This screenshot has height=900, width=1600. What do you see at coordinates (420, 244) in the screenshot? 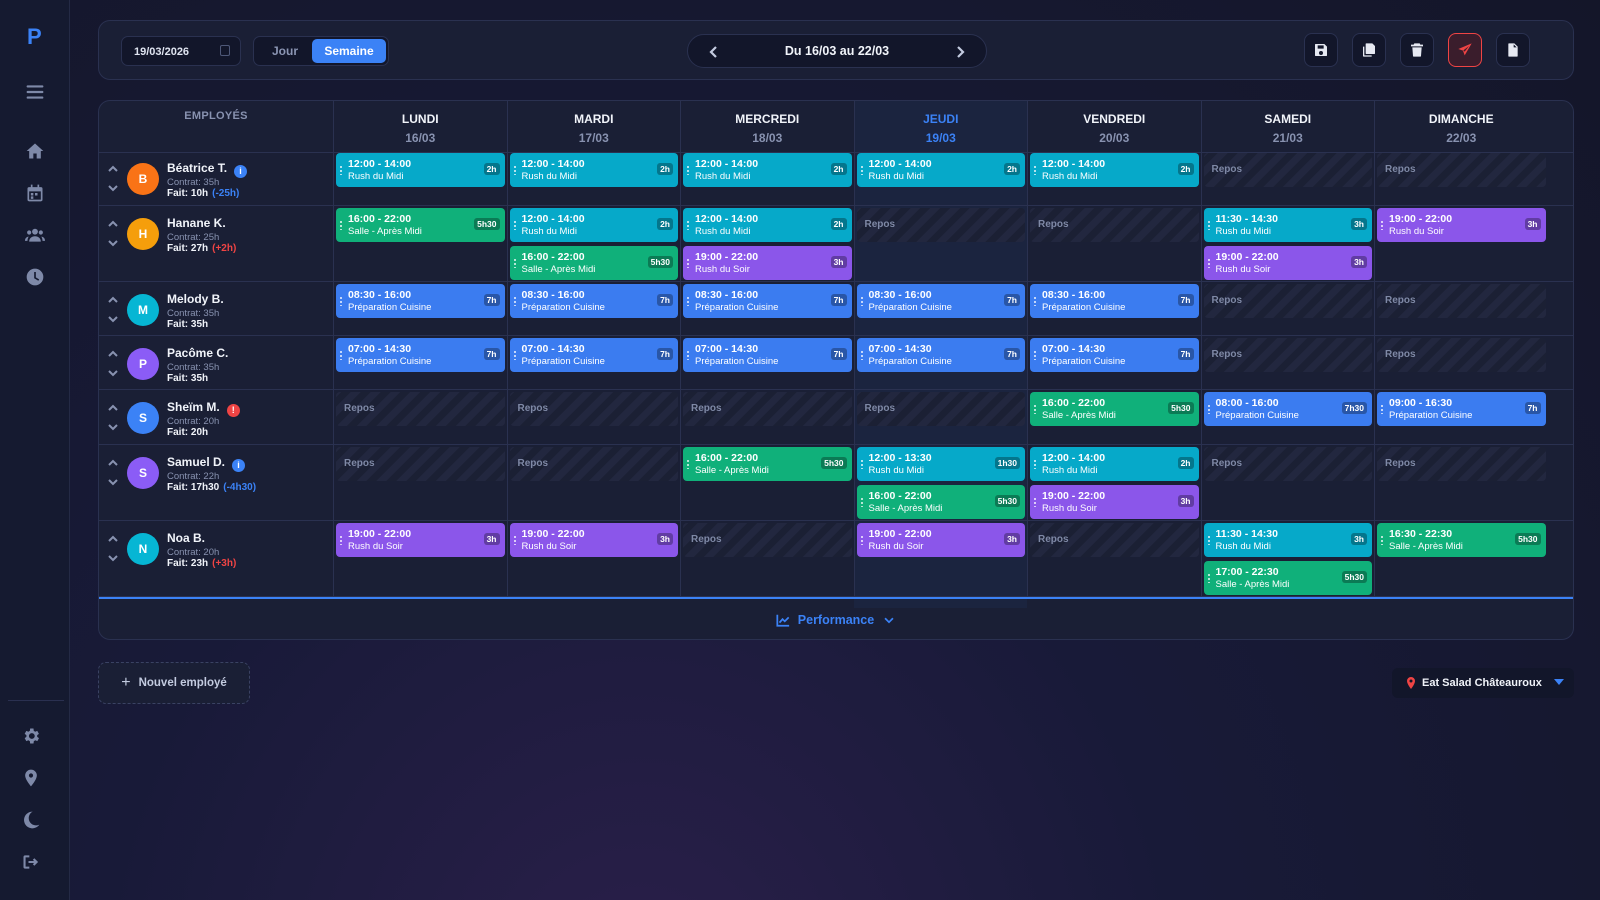
I see `schedule-cell: 16:00 - 22:00 Salle - Après Midi 5h30` at bounding box center [420, 244].